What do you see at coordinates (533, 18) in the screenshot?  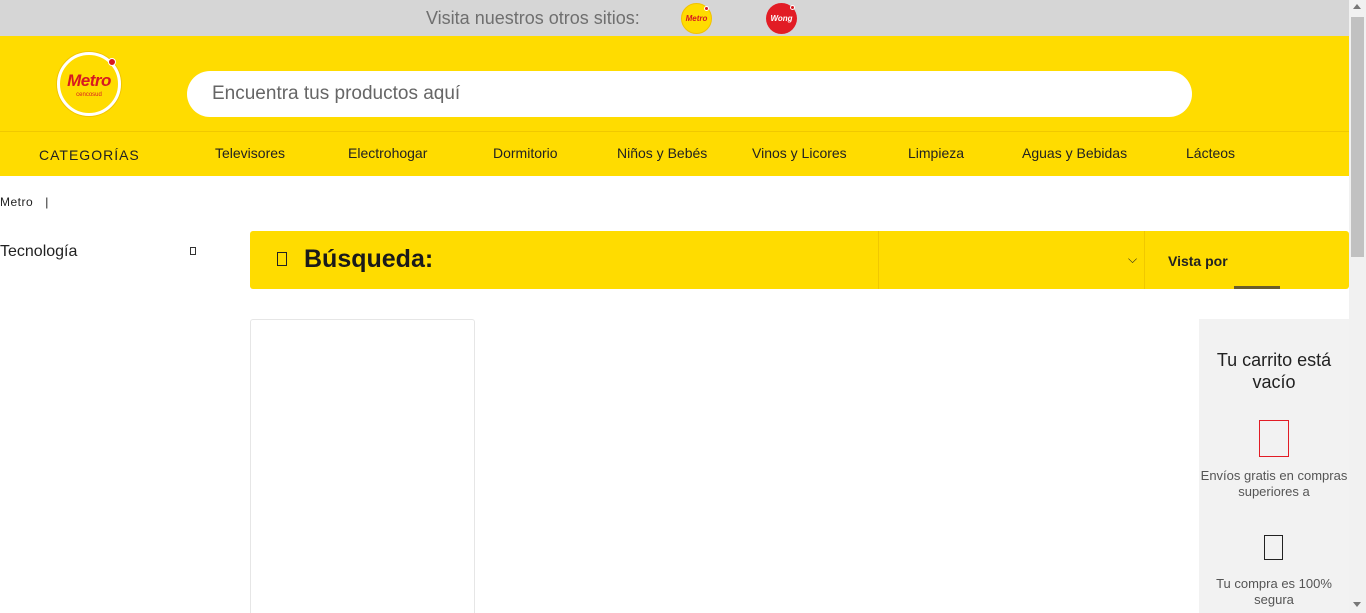 I see `other-sites-label: Visita nuestros otros sitios:` at bounding box center [533, 18].